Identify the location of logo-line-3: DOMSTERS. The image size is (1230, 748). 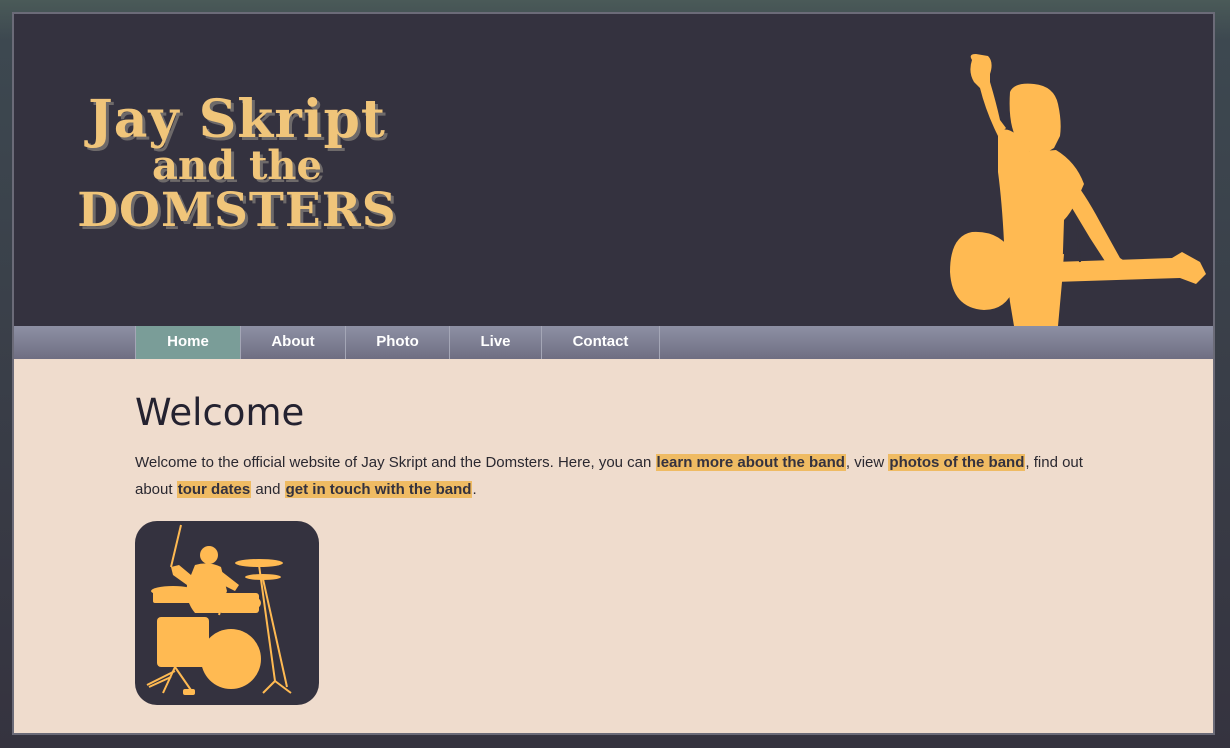
(237, 210).